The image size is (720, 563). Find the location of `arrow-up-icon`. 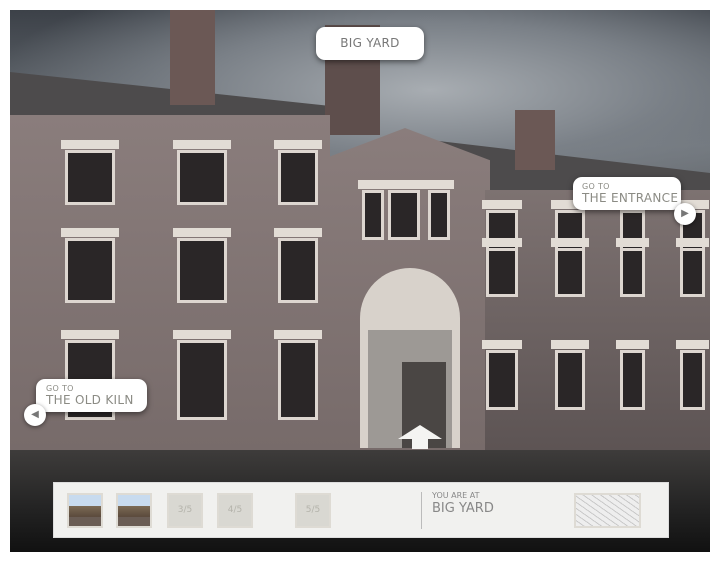

arrow-up-icon is located at coordinates (420, 437).